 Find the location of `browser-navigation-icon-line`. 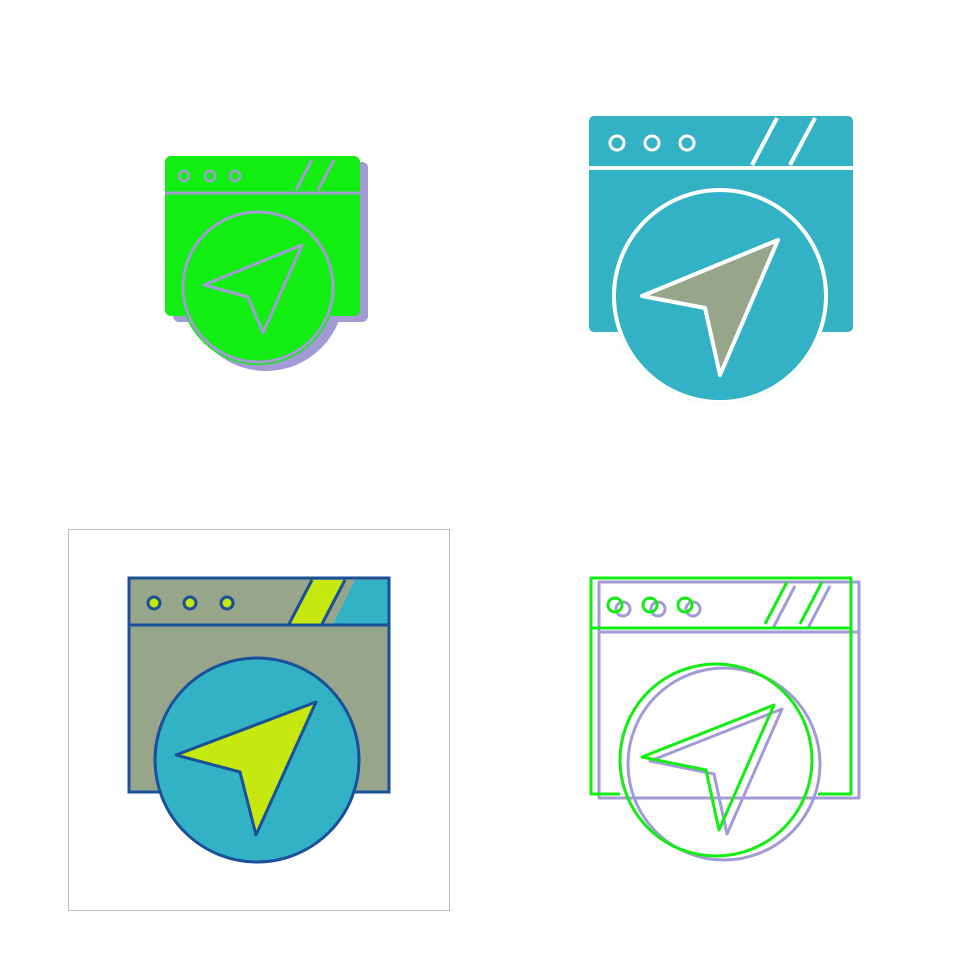

browser-navigation-icon-line is located at coordinates (725, 720).